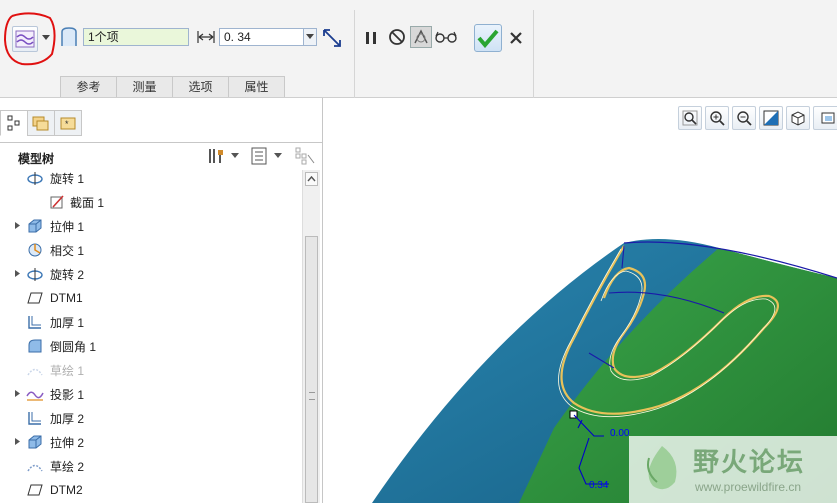 The width and height of the screenshot is (837, 503). I want to click on favorites-folder-icon: *, so click(68, 123).